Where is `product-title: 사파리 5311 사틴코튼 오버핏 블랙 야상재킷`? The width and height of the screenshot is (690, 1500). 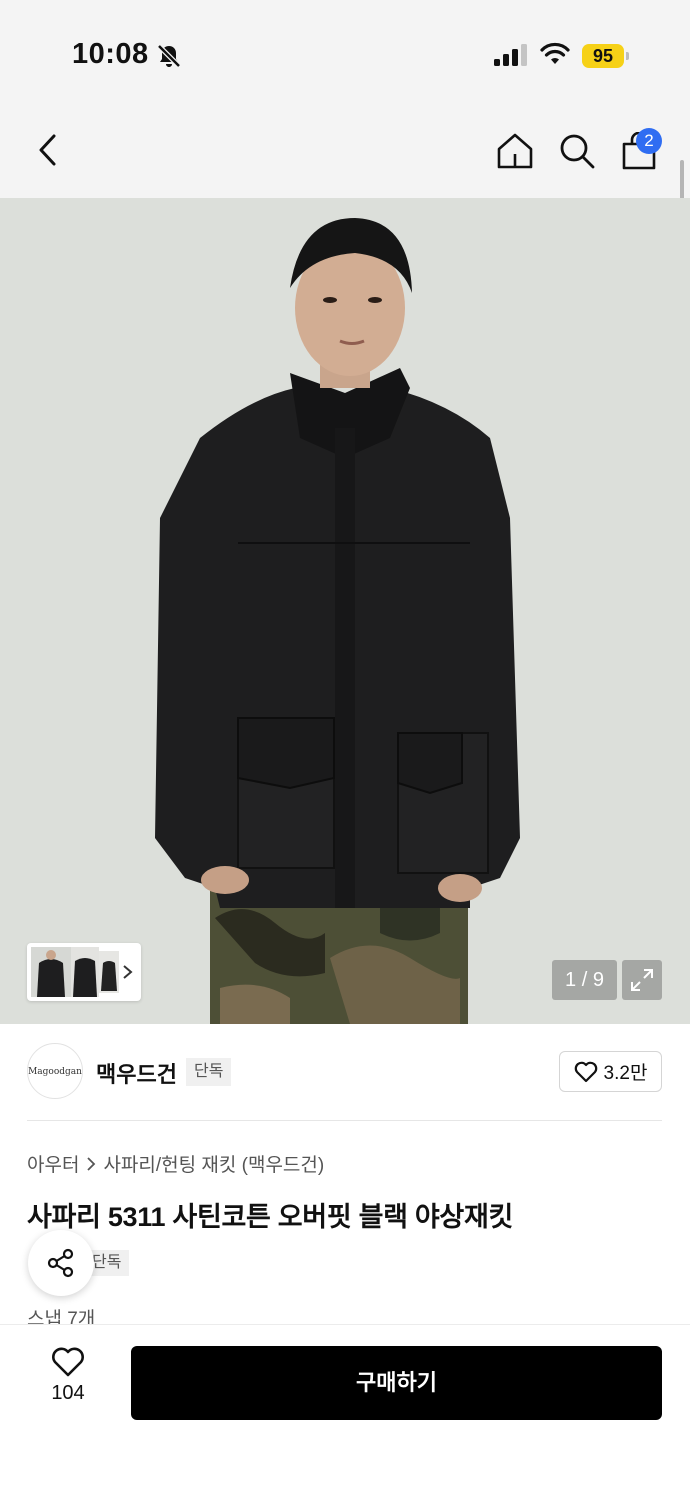
product-title: 사파리 5311 사틴코튼 오버핏 블랙 야상재킷 is located at coordinates (270, 1217).